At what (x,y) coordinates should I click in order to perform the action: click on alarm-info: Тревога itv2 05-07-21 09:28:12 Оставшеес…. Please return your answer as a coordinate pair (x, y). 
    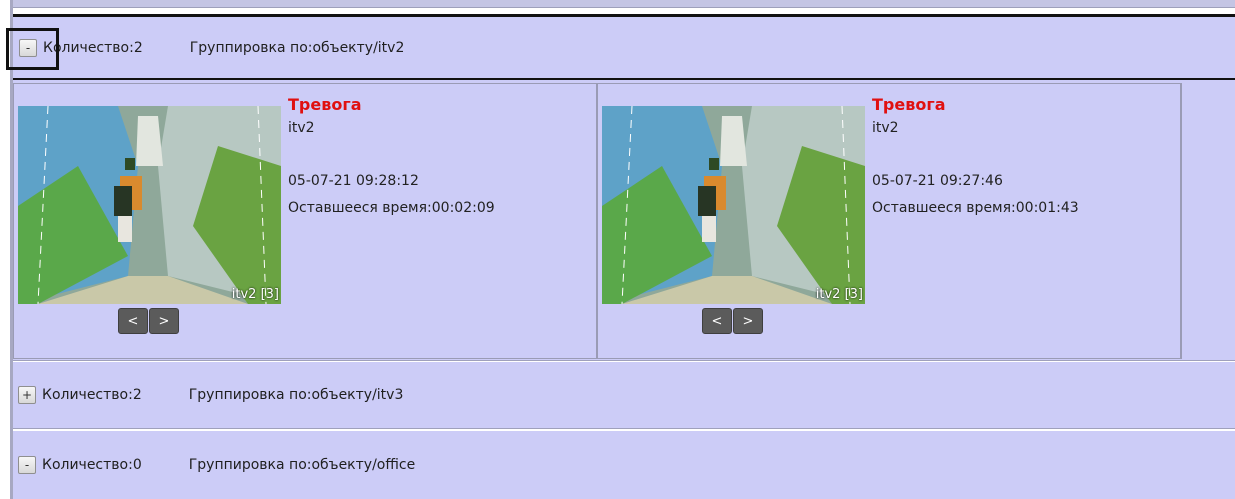
    Looking at the image, I should click on (391, 158).